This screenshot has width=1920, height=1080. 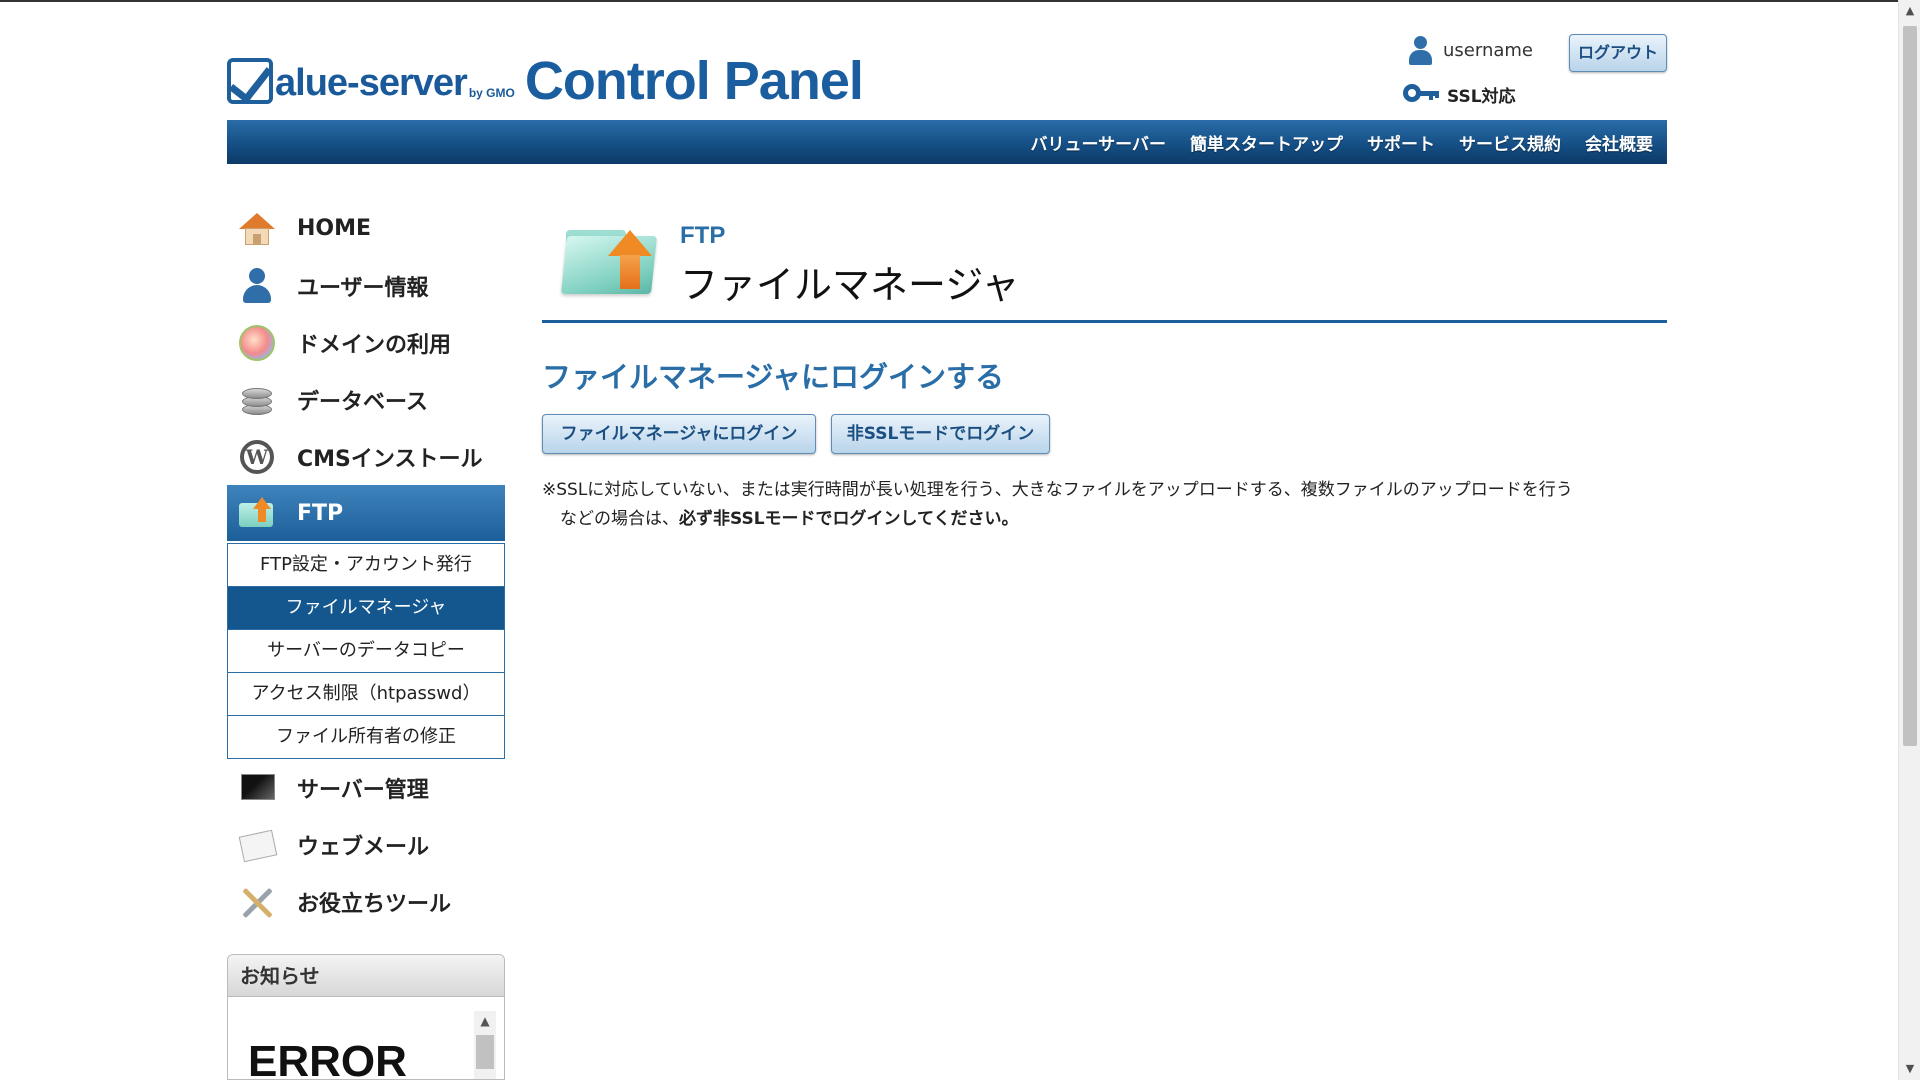 I want to click on submenu-file-manager: ファイルマネージャ, so click(x=366, y=607).